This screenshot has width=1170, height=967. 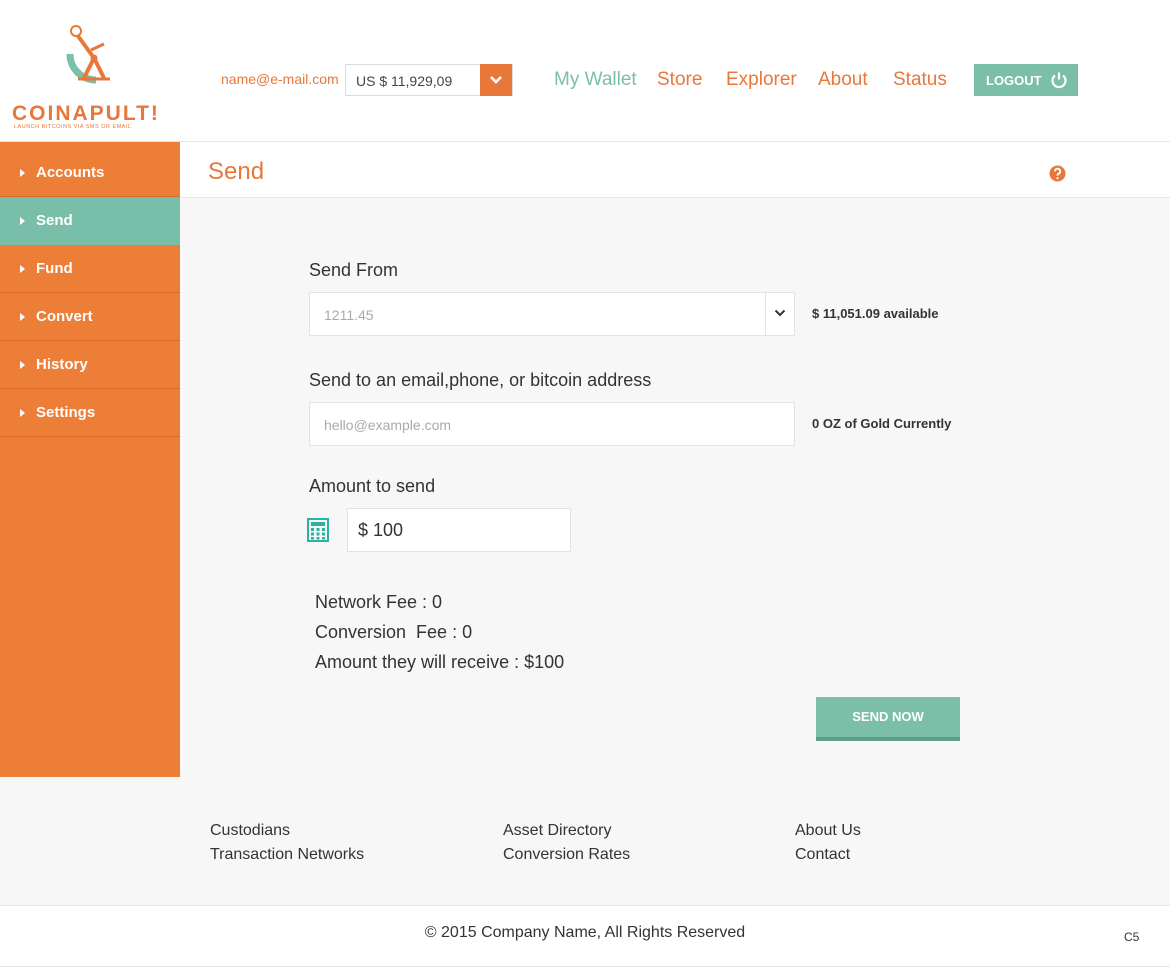 I want to click on catapult-logo-icon, so click(x=88, y=54).